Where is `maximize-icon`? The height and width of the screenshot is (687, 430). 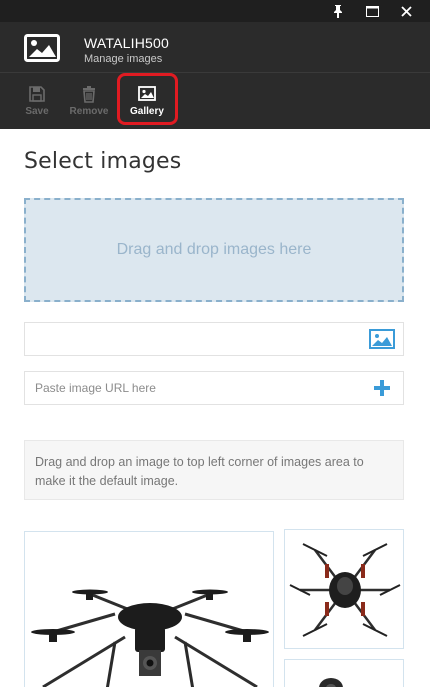
maximize-icon is located at coordinates (372, 11).